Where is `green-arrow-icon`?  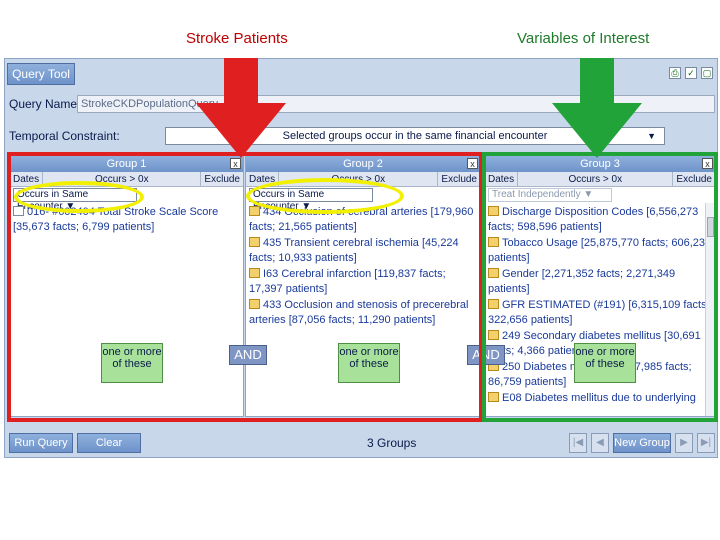
green-arrow-icon is located at coordinates (597, 108).